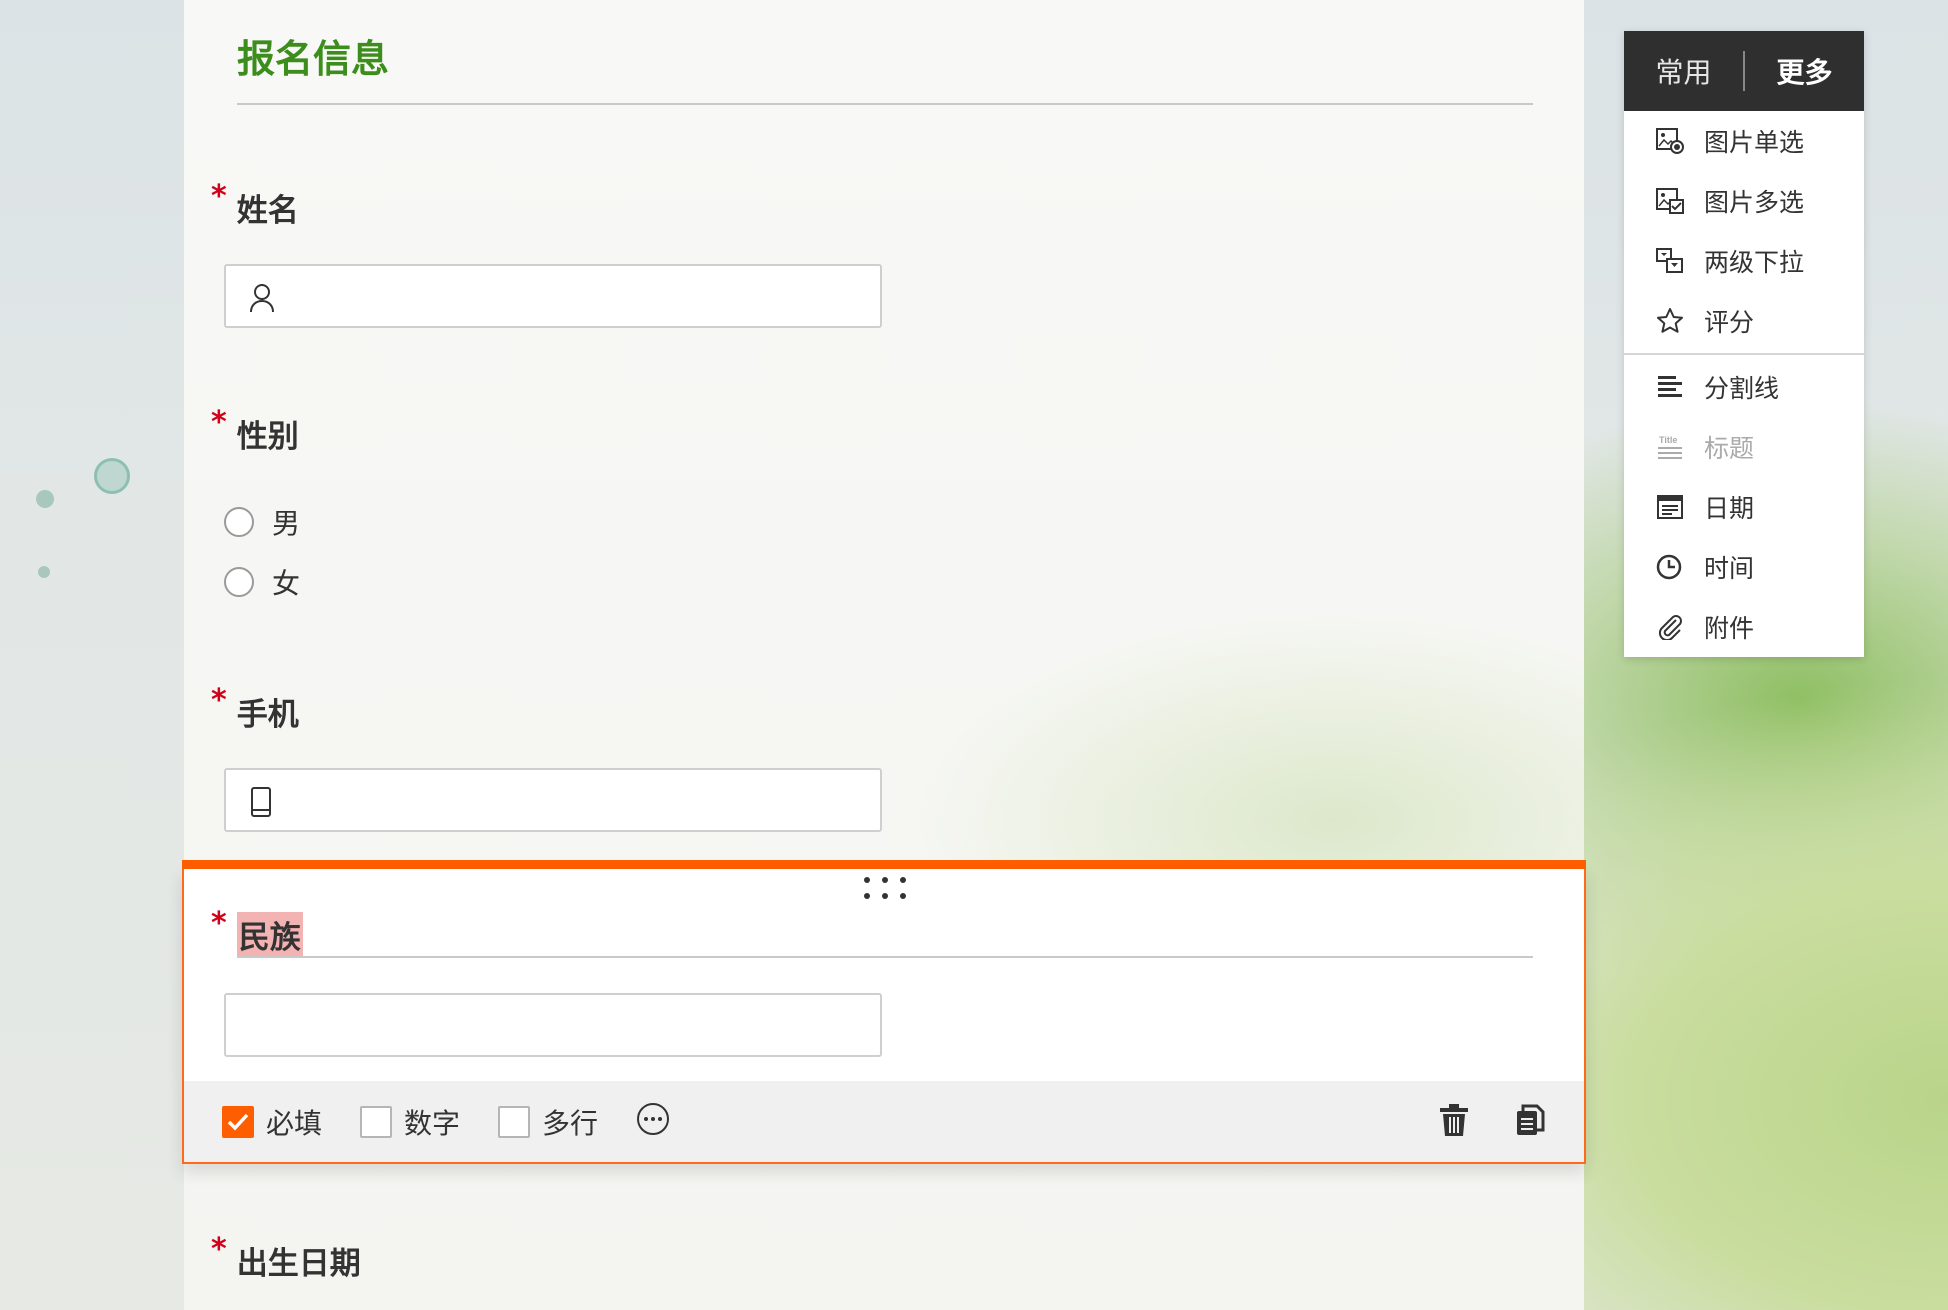 The image size is (1948, 1310). What do you see at coordinates (267, 437) in the screenshot?
I see `field-label-text: 性别` at bounding box center [267, 437].